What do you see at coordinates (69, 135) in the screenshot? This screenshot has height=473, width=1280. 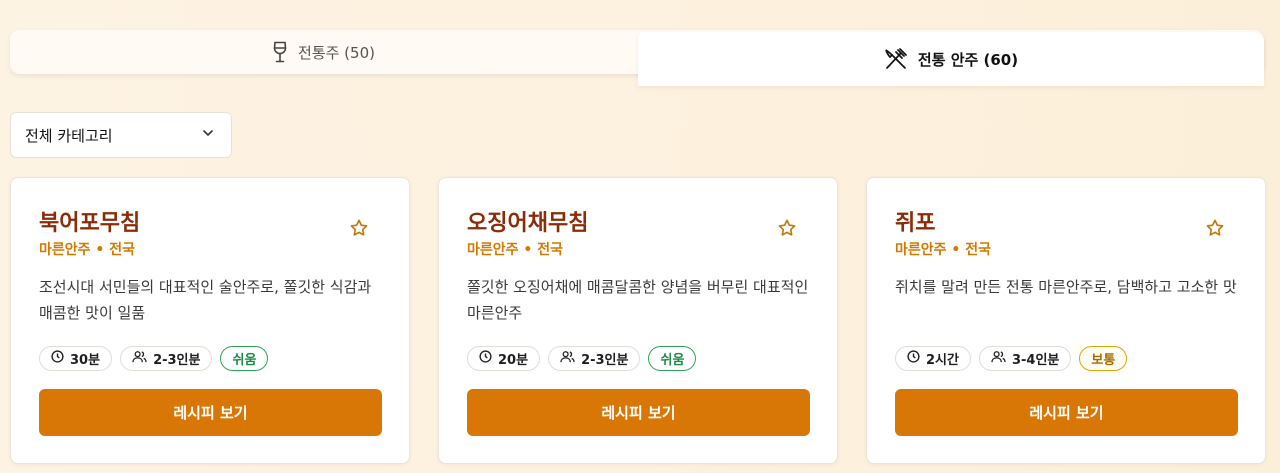 I see `category-select-value: 전체 카테고리` at bounding box center [69, 135].